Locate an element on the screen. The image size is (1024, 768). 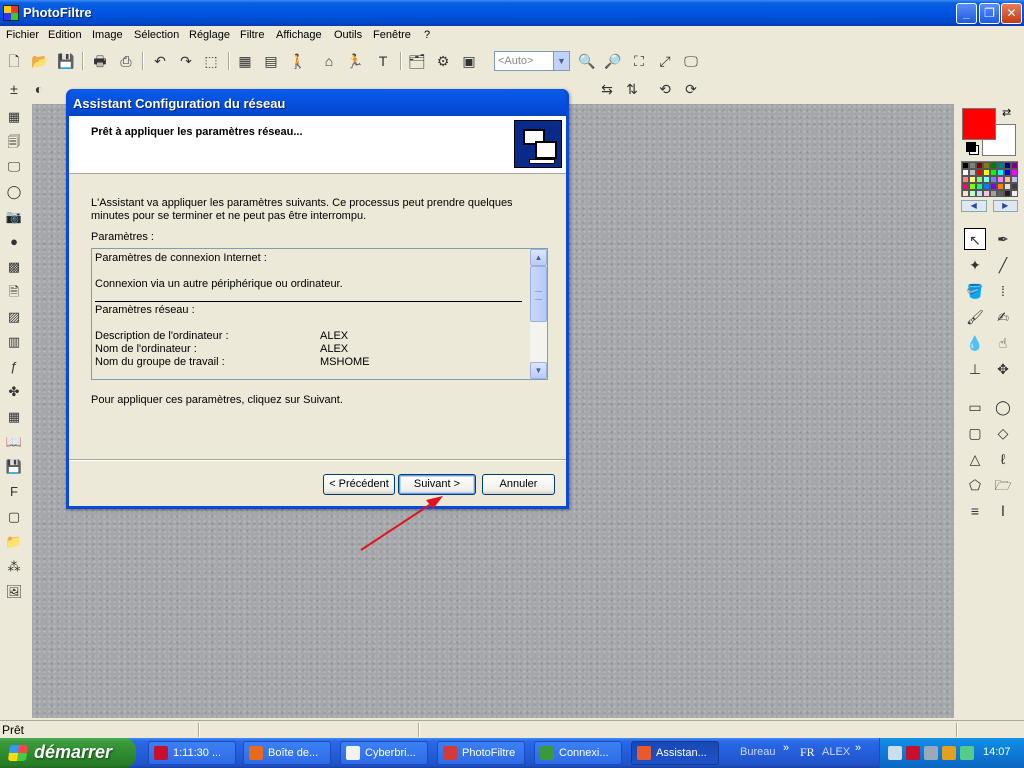
slideshow-icon: 🖵 is located at coordinates (691, 61).